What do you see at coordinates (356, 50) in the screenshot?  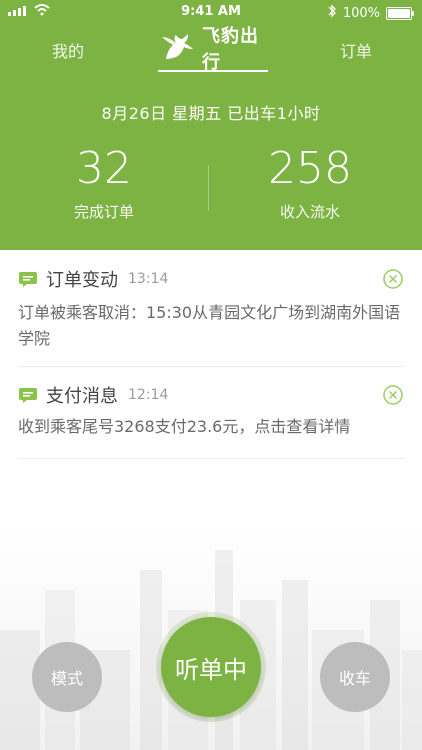 I see `tab-orders: 订单` at bounding box center [356, 50].